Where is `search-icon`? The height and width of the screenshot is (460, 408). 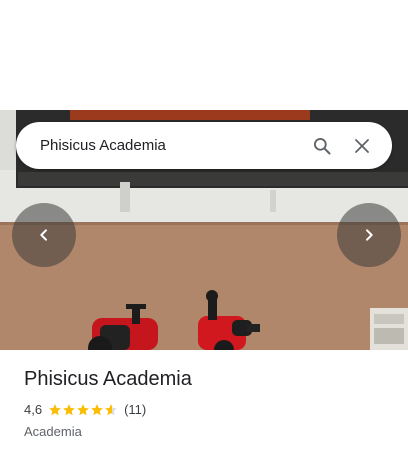
search-icon is located at coordinates (322, 145).